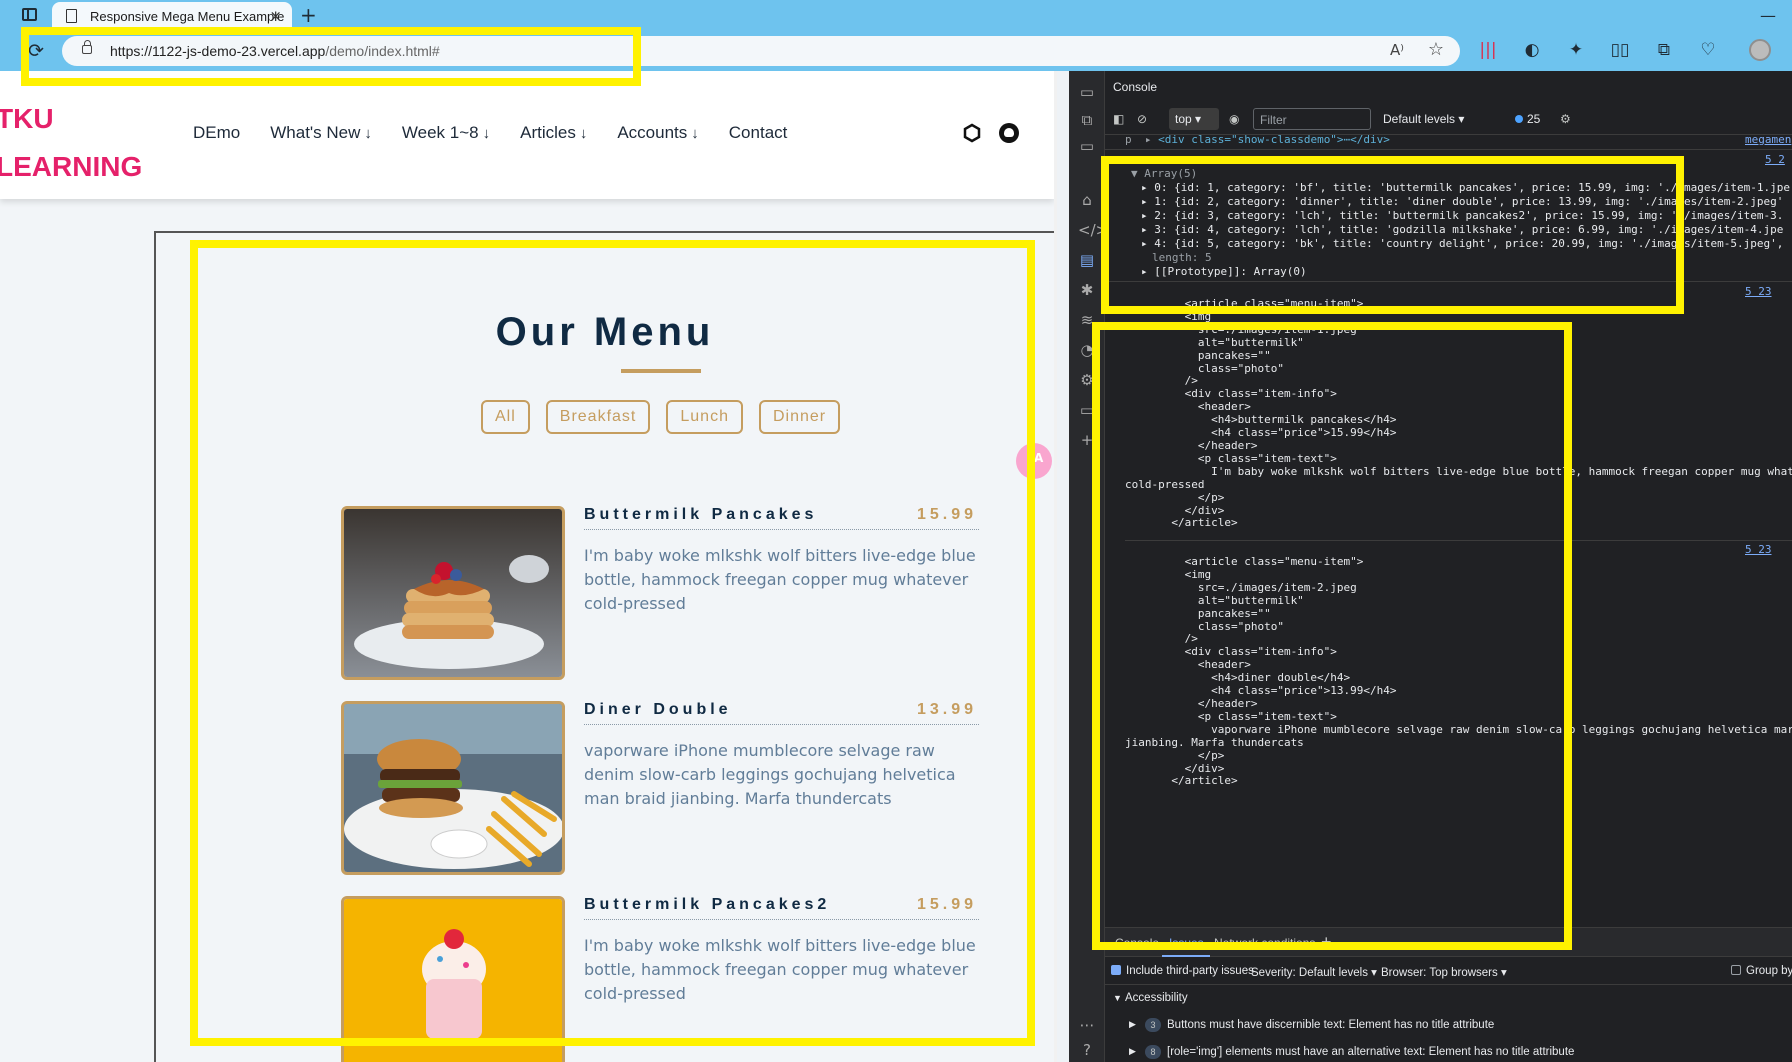  I want to click on reload-icon: ⟳, so click(36, 51).